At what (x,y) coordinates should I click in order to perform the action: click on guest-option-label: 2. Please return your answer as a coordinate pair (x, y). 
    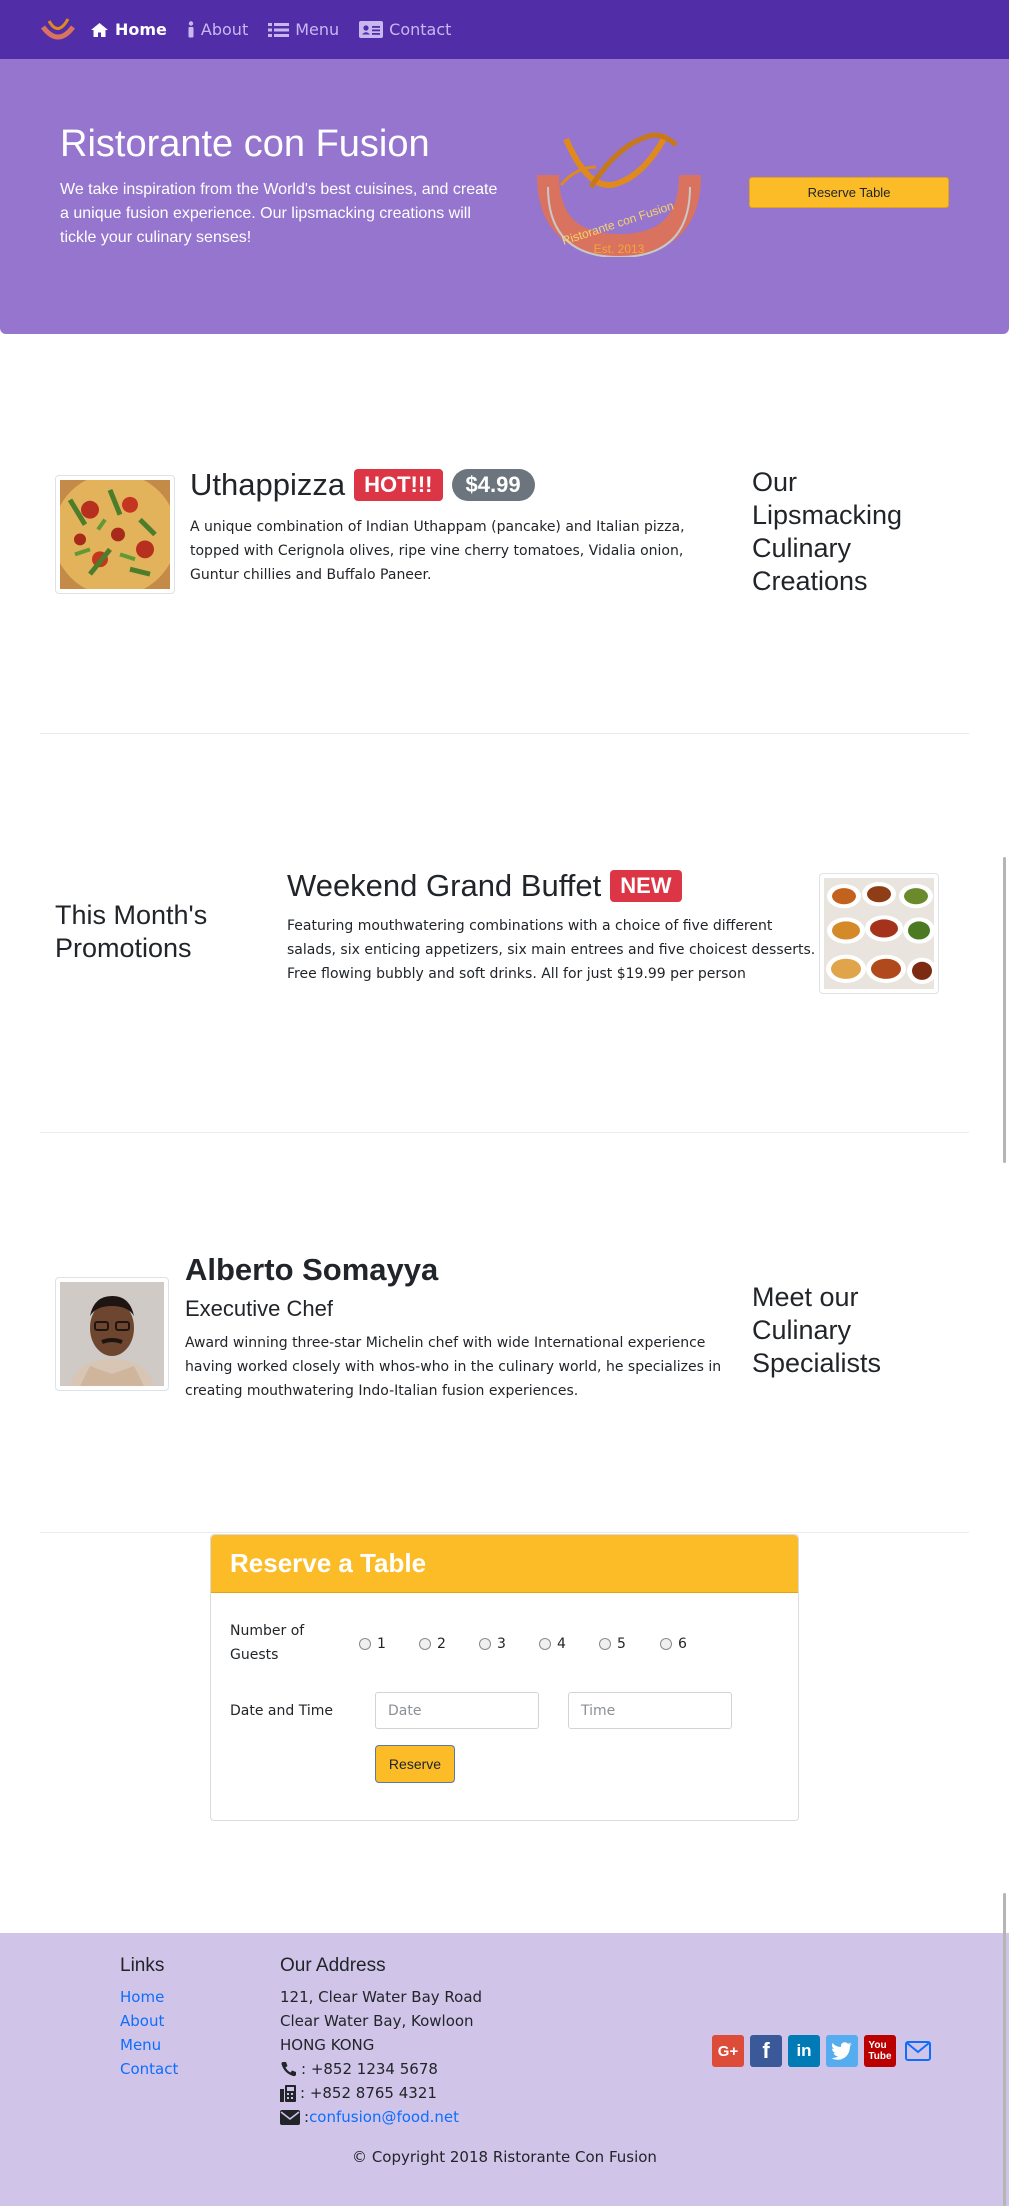
    Looking at the image, I should click on (441, 1644).